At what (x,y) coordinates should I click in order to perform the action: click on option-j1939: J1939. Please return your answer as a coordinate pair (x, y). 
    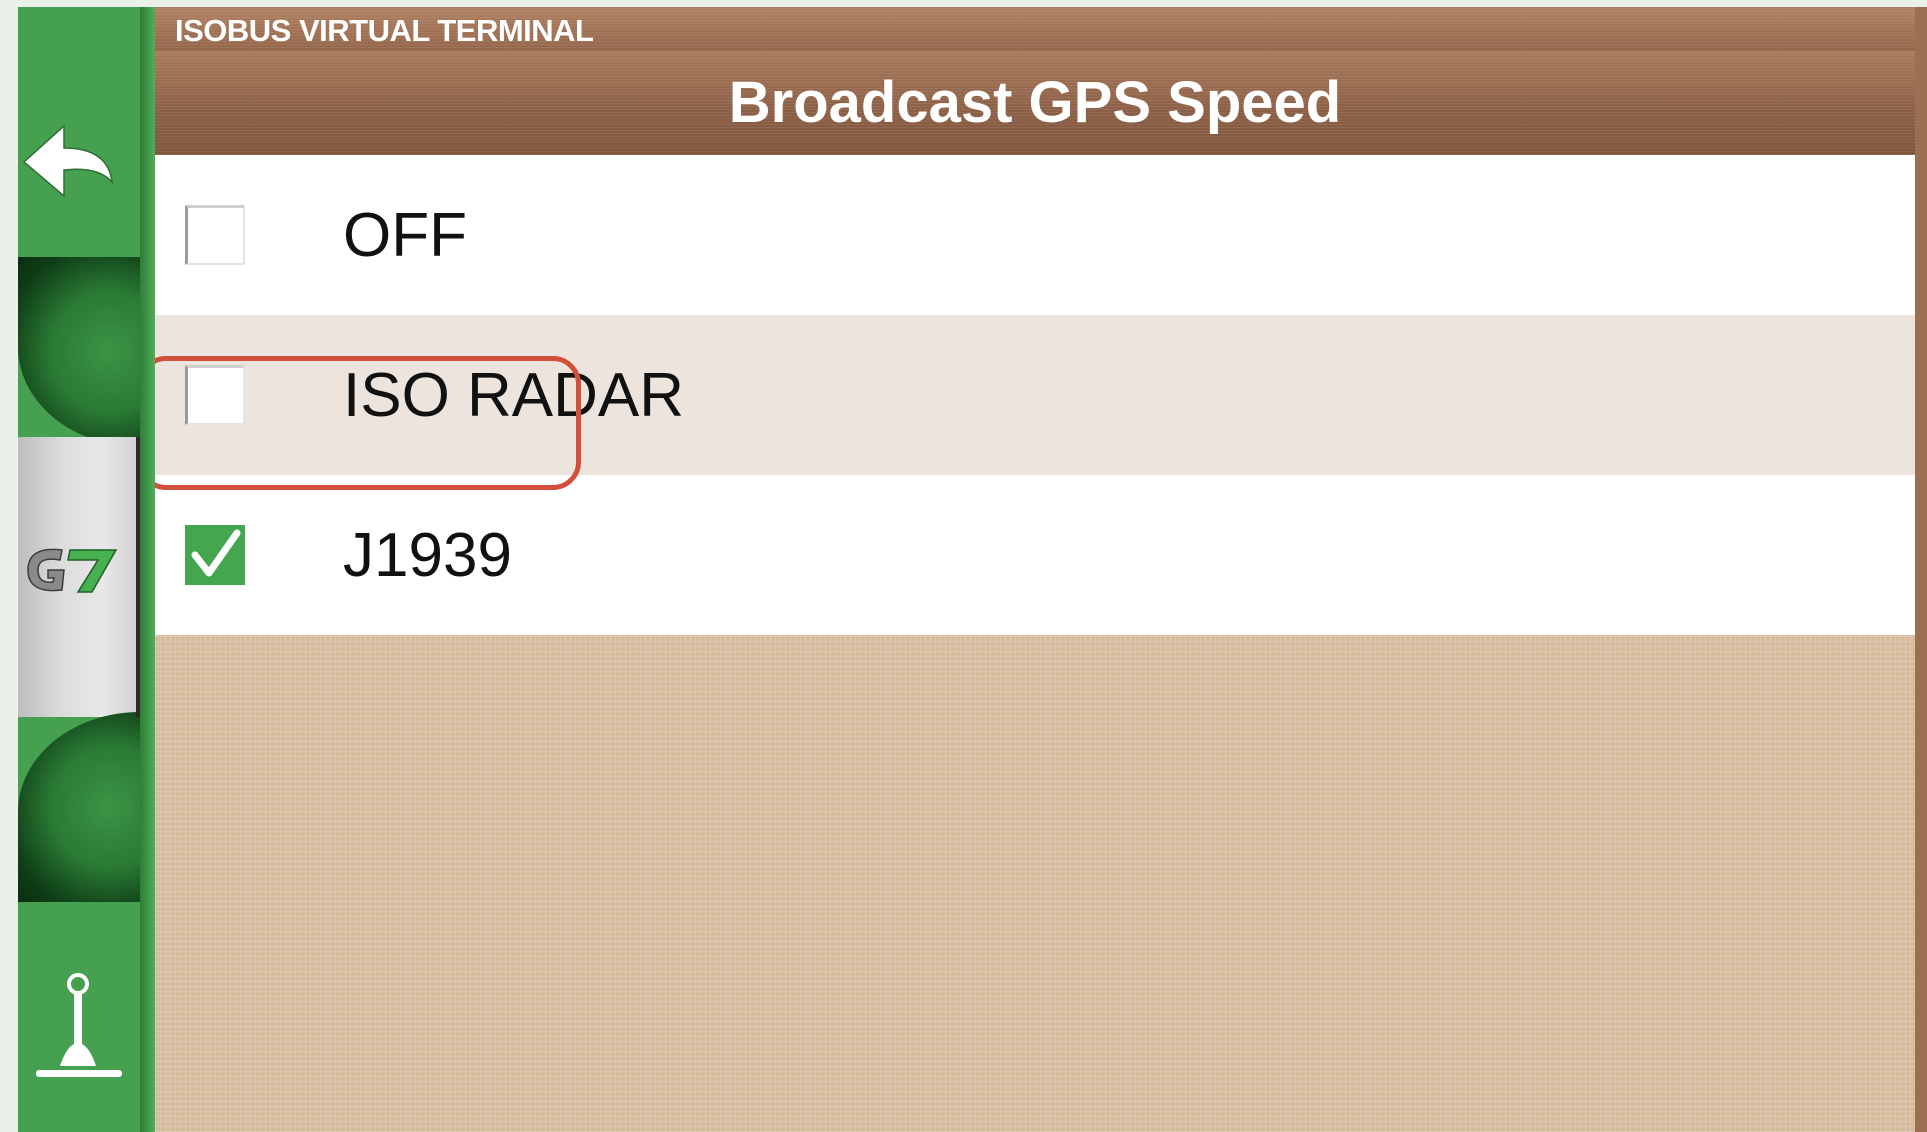
    Looking at the image, I should click on (1035, 555).